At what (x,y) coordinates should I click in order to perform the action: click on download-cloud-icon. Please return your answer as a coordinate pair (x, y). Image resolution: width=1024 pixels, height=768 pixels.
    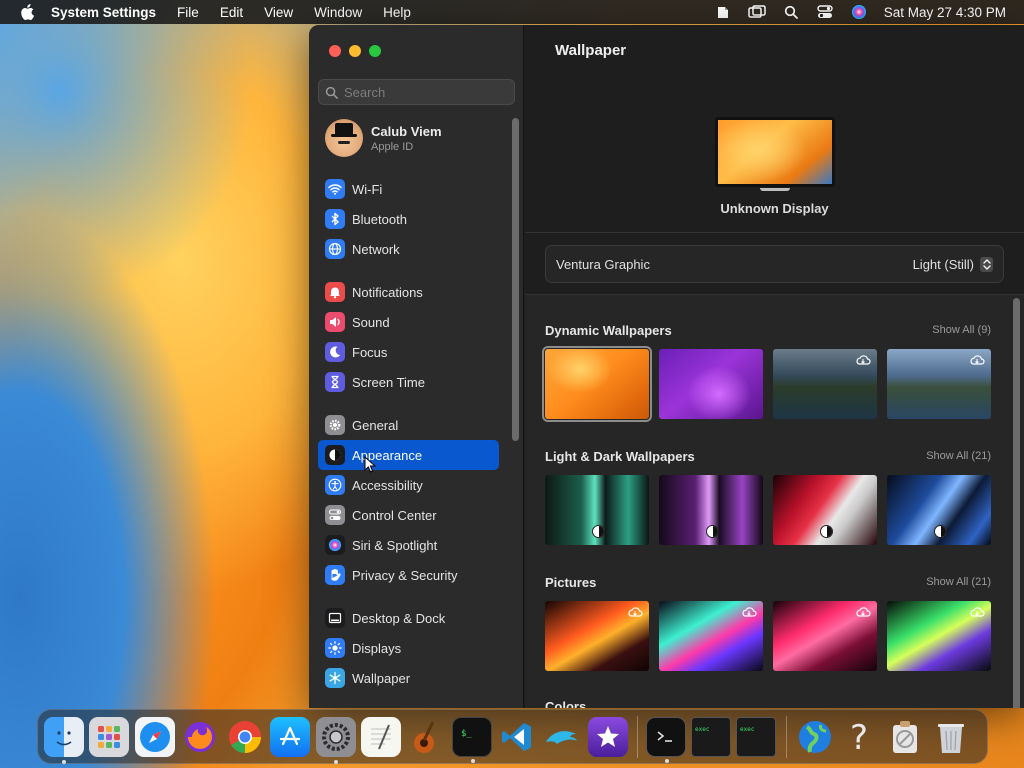
    Looking at the image, I should click on (977, 360).